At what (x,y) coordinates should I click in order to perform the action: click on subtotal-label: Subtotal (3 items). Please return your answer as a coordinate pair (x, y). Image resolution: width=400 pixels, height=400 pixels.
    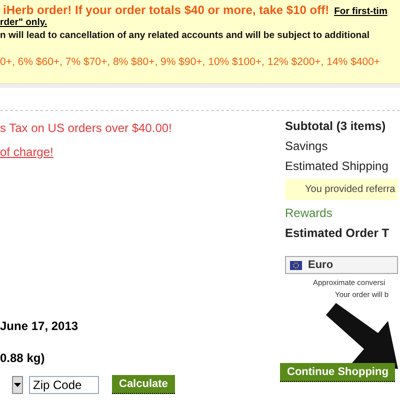
    Looking at the image, I should click on (335, 126).